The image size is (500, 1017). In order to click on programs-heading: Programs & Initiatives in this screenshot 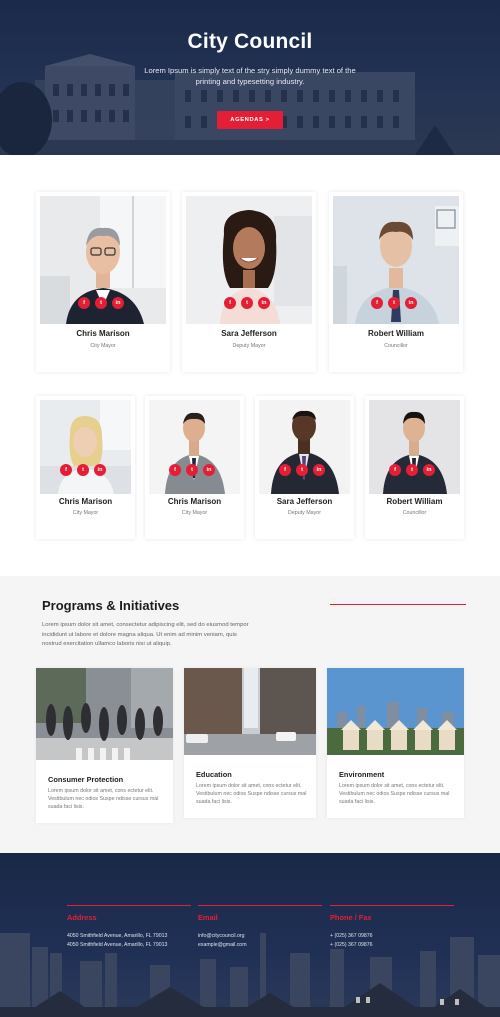, I will do `click(111, 605)`.